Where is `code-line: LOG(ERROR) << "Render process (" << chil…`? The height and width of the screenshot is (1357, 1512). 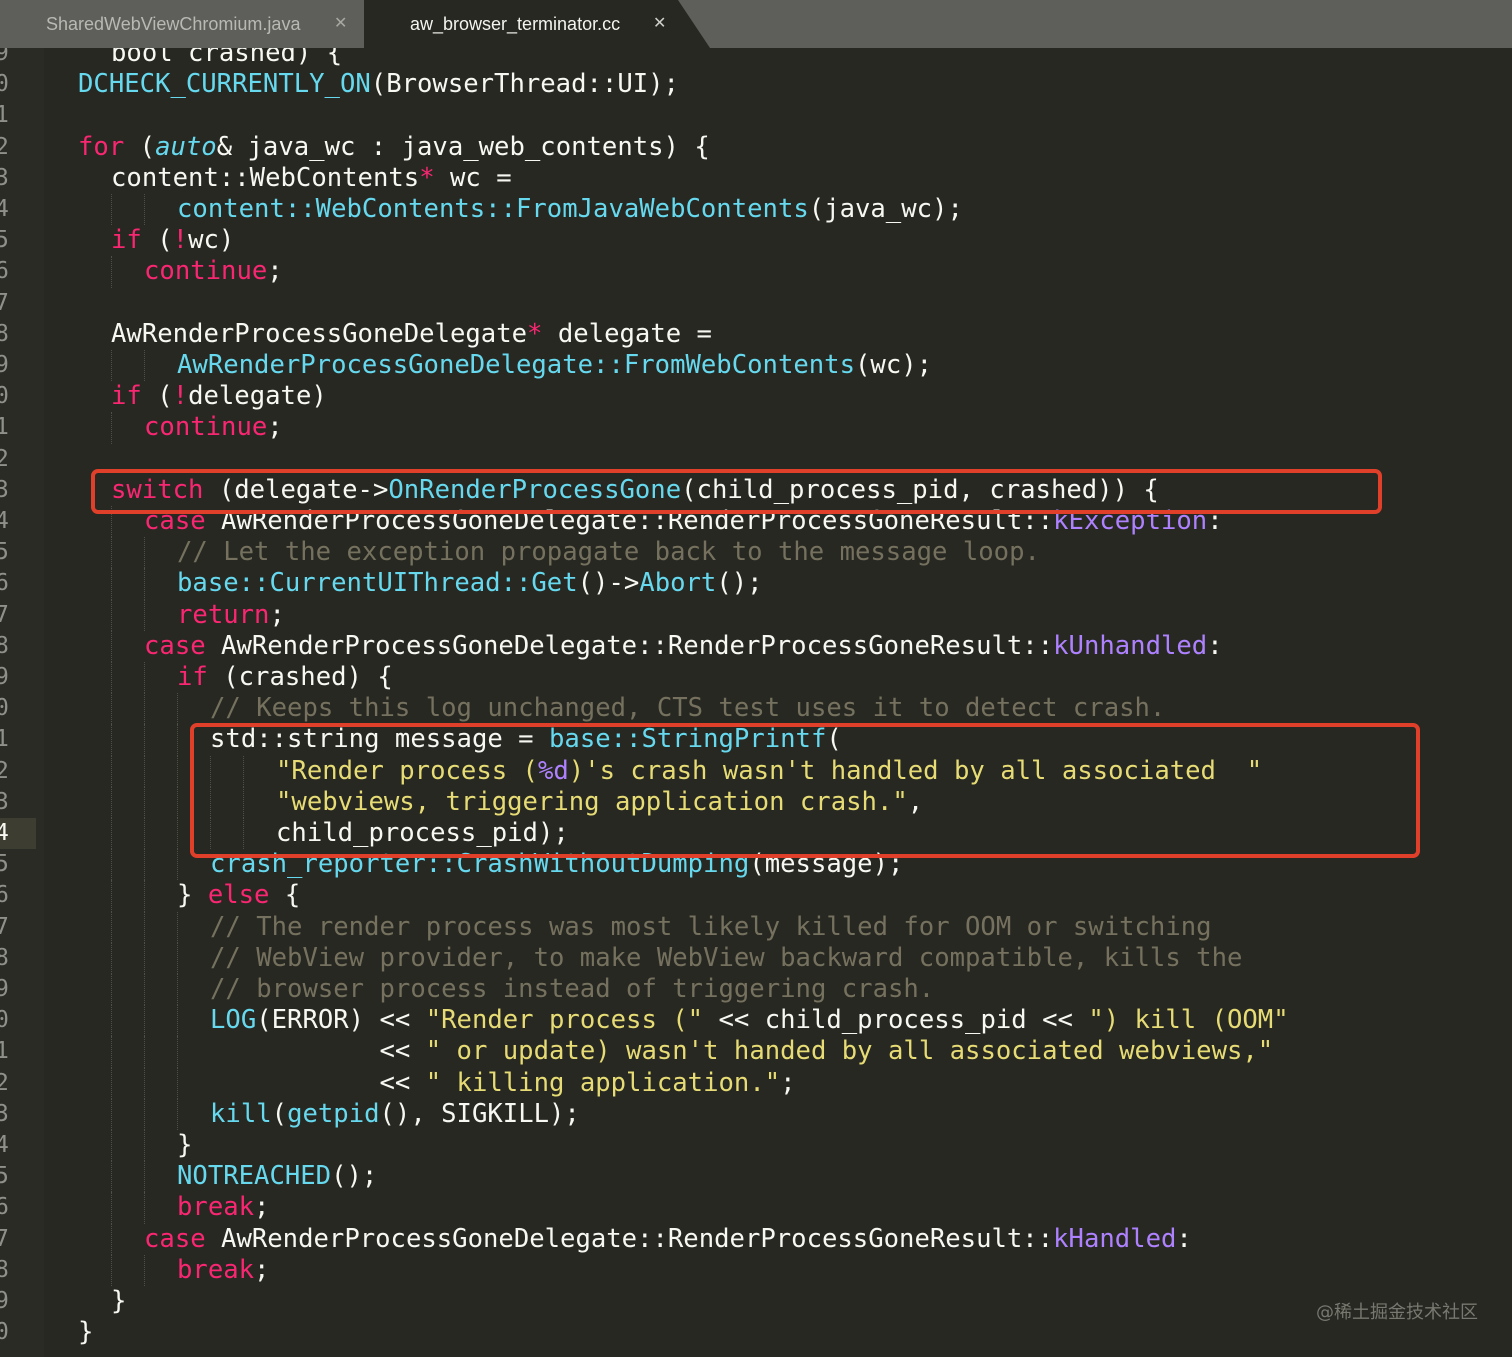 code-line: LOG(ERROR) << "Render process (" << chil… is located at coordinates (749, 1020).